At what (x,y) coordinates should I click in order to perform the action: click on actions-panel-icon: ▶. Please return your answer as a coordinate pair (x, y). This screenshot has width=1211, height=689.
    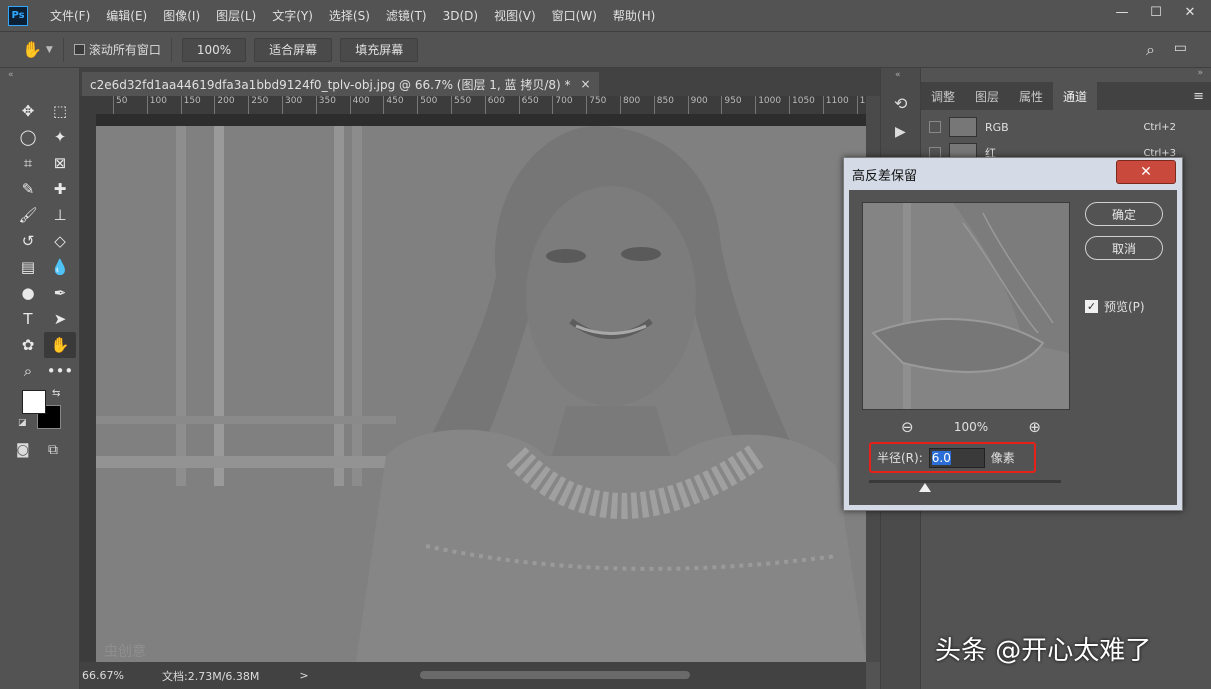
    Looking at the image, I should click on (900, 132).